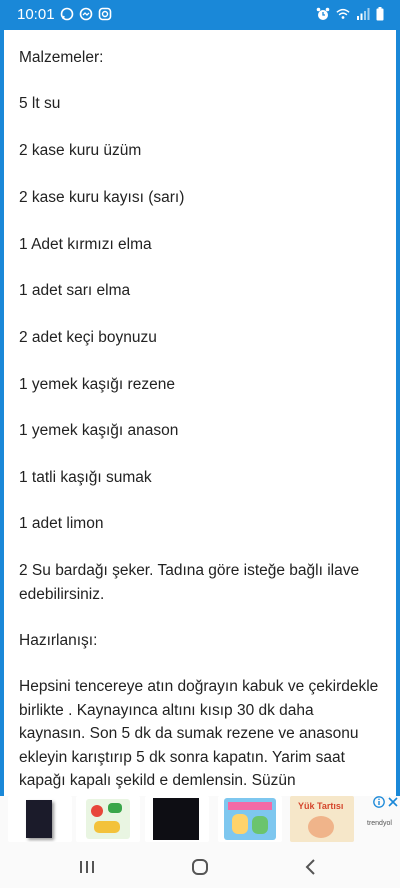  What do you see at coordinates (343, 13) in the screenshot?
I see `wifi-icon` at bounding box center [343, 13].